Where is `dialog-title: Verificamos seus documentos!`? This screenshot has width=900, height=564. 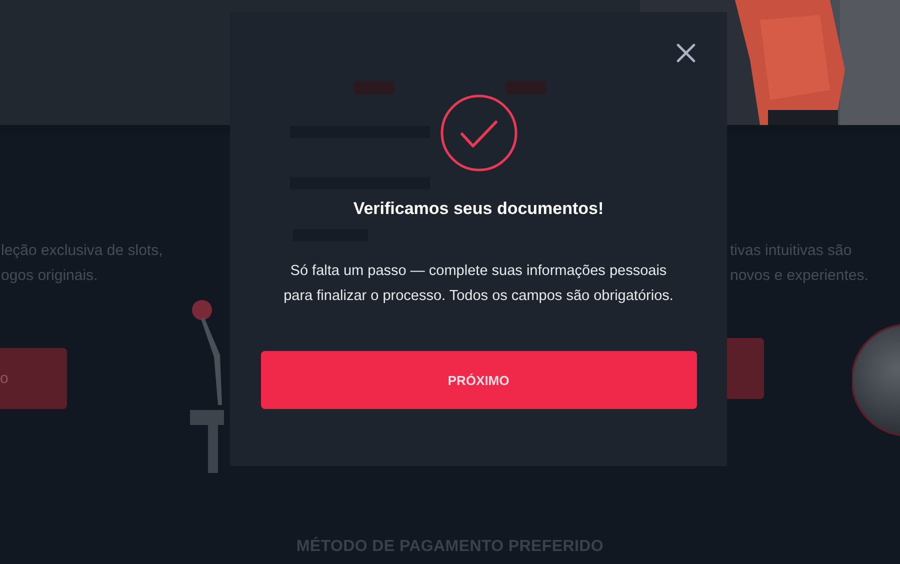 dialog-title: Verificamos seus documentos! is located at coordinates (478, 209).